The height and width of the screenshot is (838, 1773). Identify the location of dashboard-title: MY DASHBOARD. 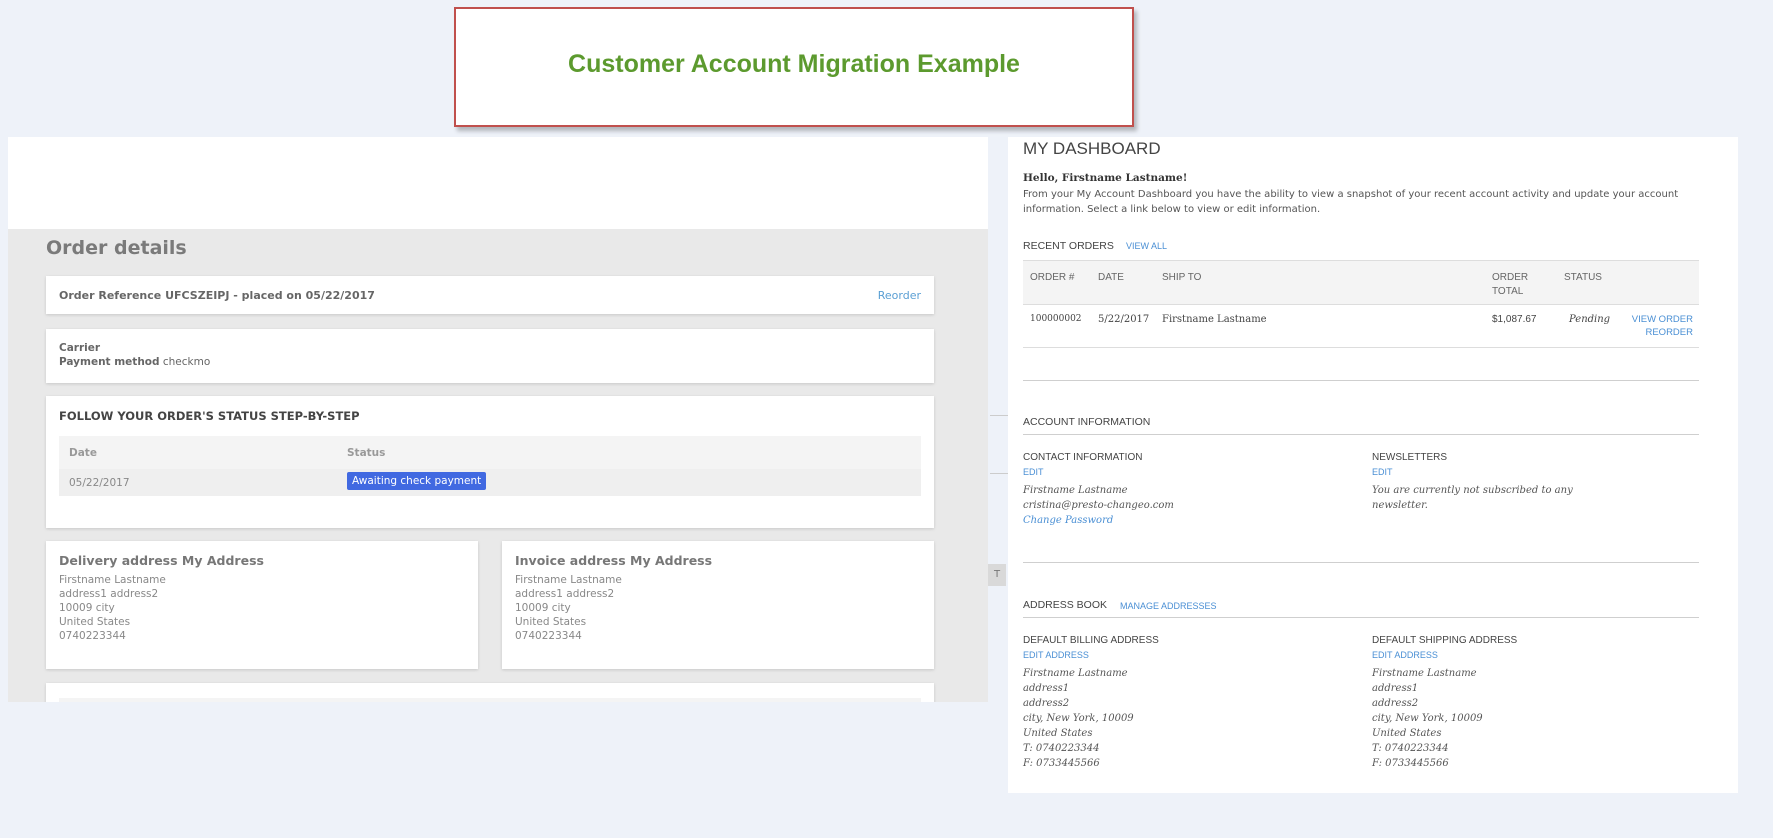
(1092, 148).